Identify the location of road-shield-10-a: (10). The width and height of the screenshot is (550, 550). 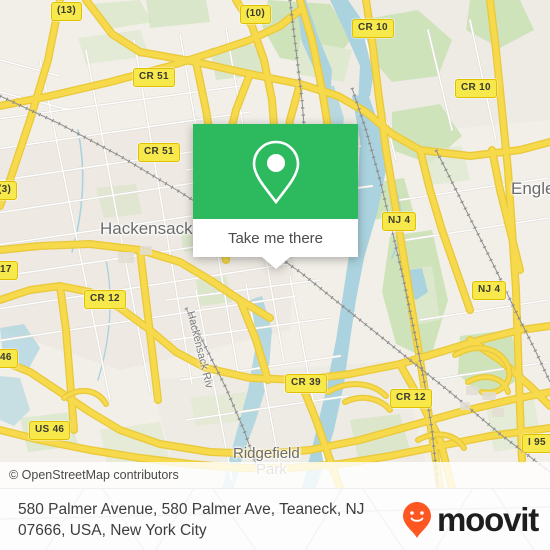
(255, 14).